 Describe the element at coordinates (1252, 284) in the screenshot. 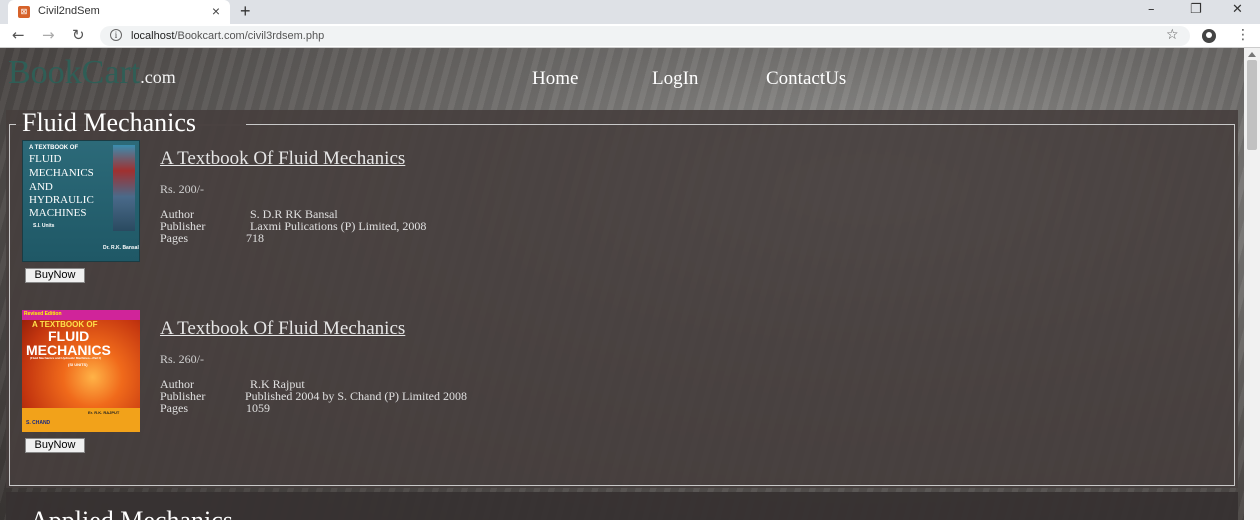

I see `page-scrollbar` at that location.